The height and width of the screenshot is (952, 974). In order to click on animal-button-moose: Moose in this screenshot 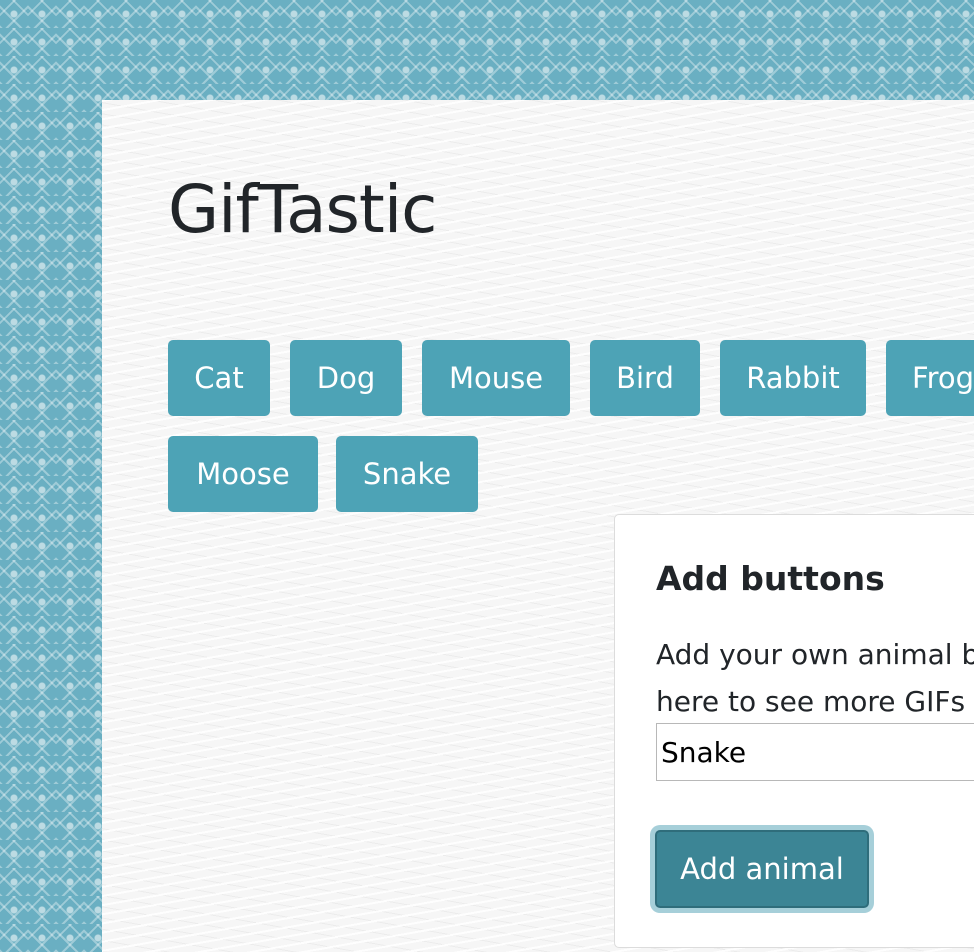, I will do `click(243, 474)`.